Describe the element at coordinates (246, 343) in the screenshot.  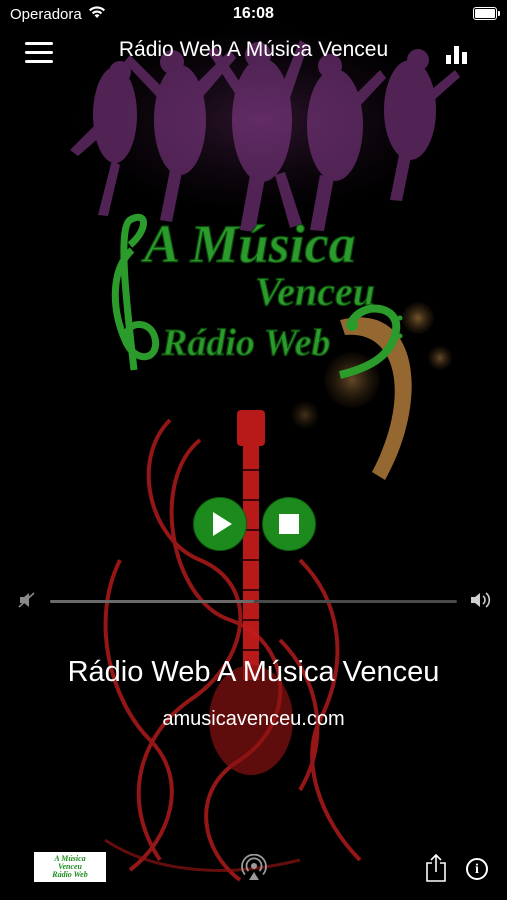
I see `logo-line3: Rádio Web` at that location.